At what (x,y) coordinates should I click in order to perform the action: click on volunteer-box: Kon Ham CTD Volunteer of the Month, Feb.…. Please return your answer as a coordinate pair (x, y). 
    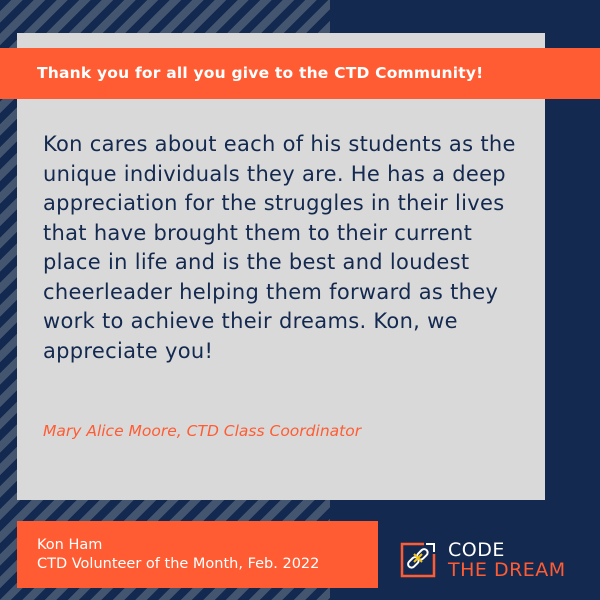
    Looking at the image, I should click on (197, 554).